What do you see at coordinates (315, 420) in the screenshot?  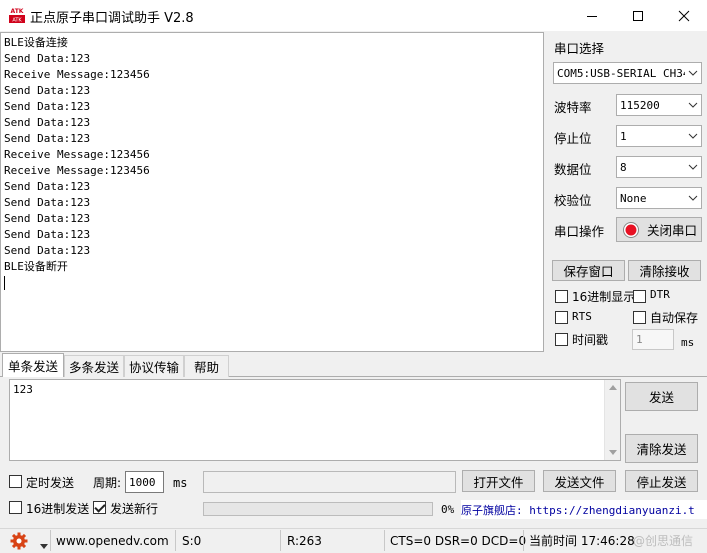 I see `send-text-area: 123` at bounding box center [315, 420].